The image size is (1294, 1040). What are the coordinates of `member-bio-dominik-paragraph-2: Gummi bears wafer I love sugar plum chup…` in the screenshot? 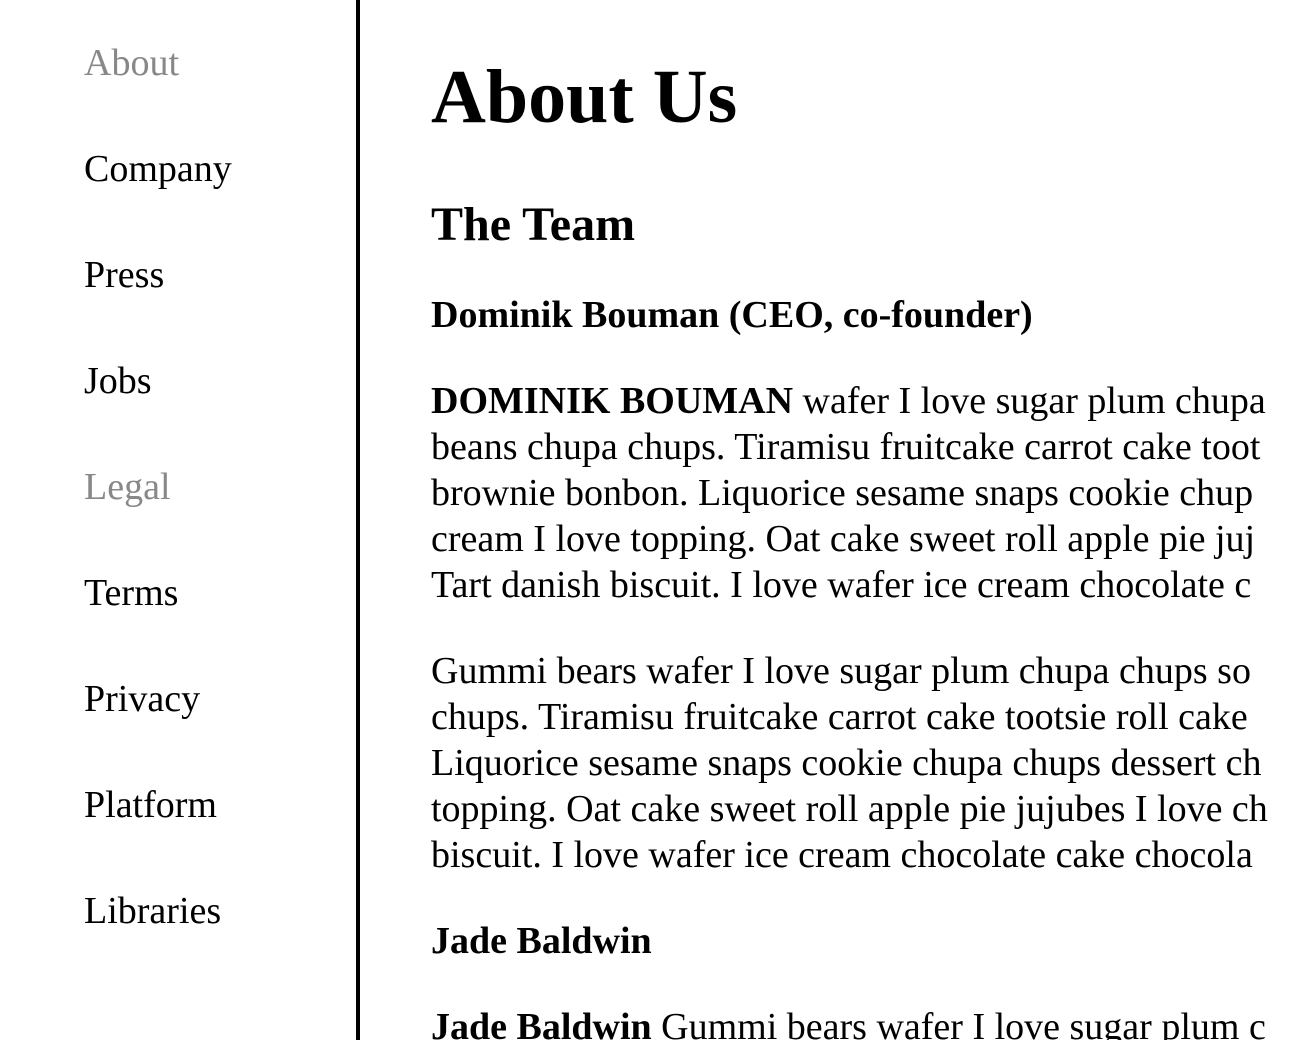 It's located at (862, 763).